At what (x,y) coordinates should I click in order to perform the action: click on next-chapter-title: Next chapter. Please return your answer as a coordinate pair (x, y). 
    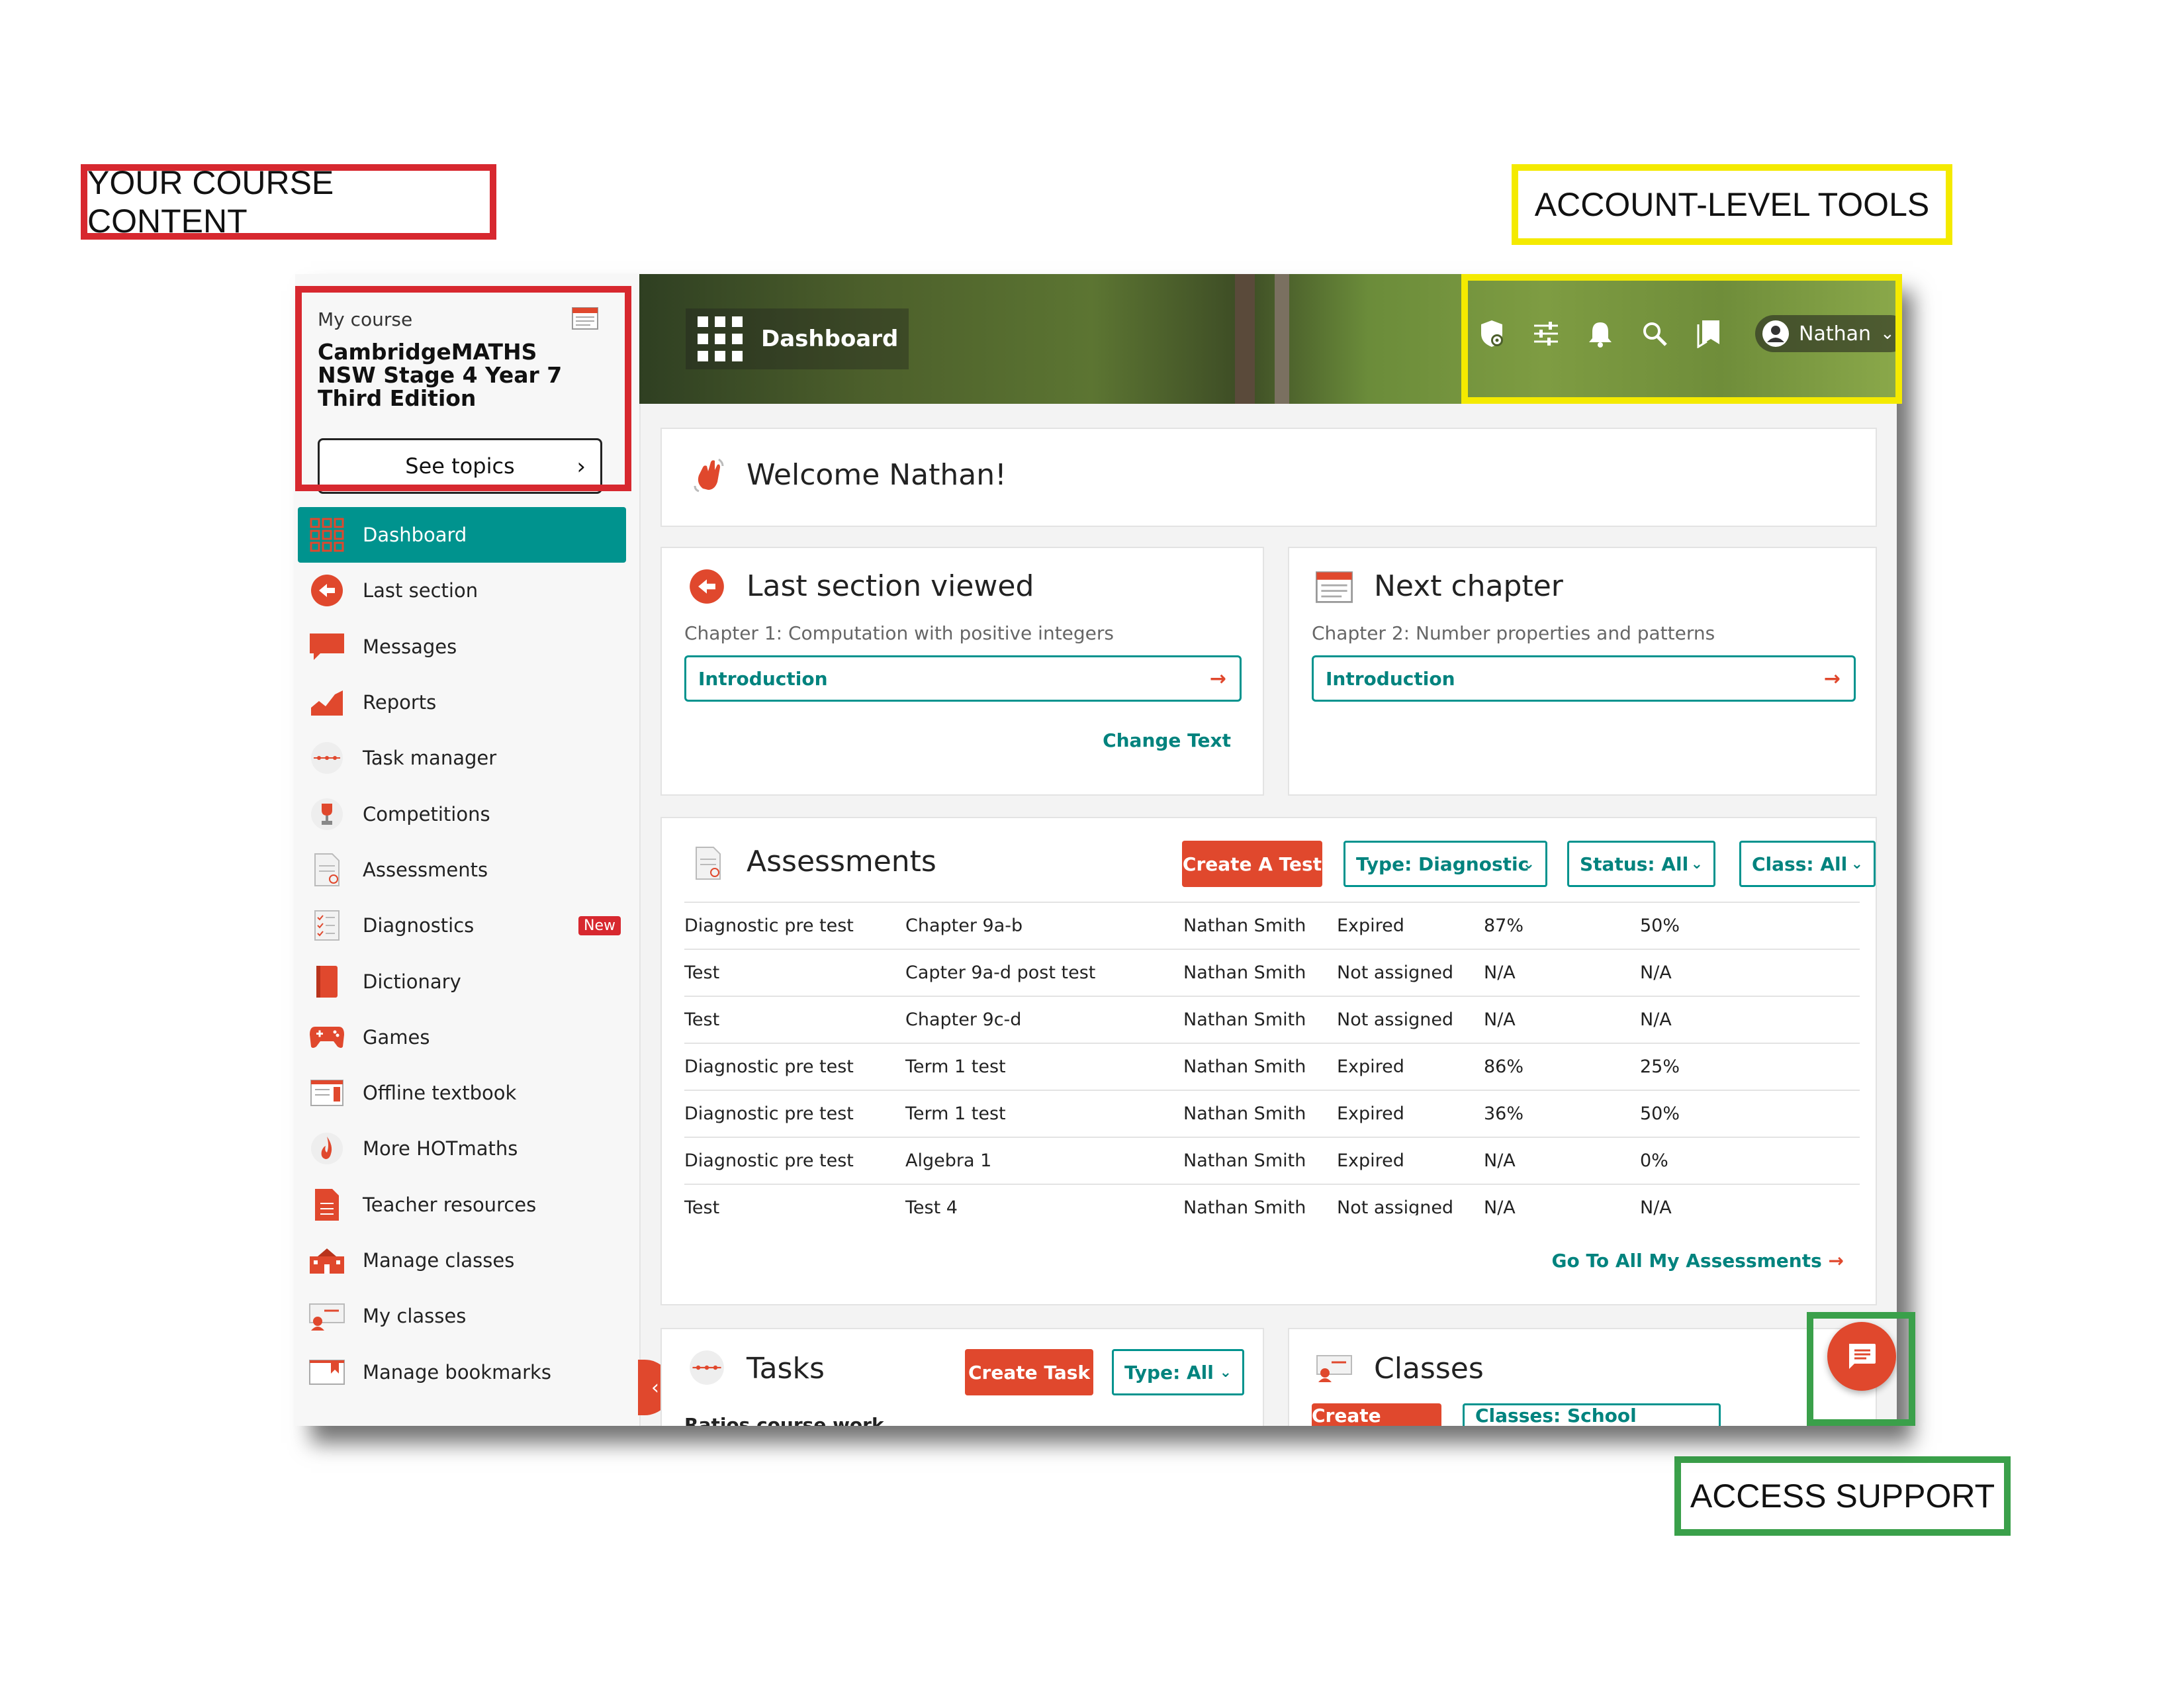
    Looking at the image, I should click on (1468, 586).